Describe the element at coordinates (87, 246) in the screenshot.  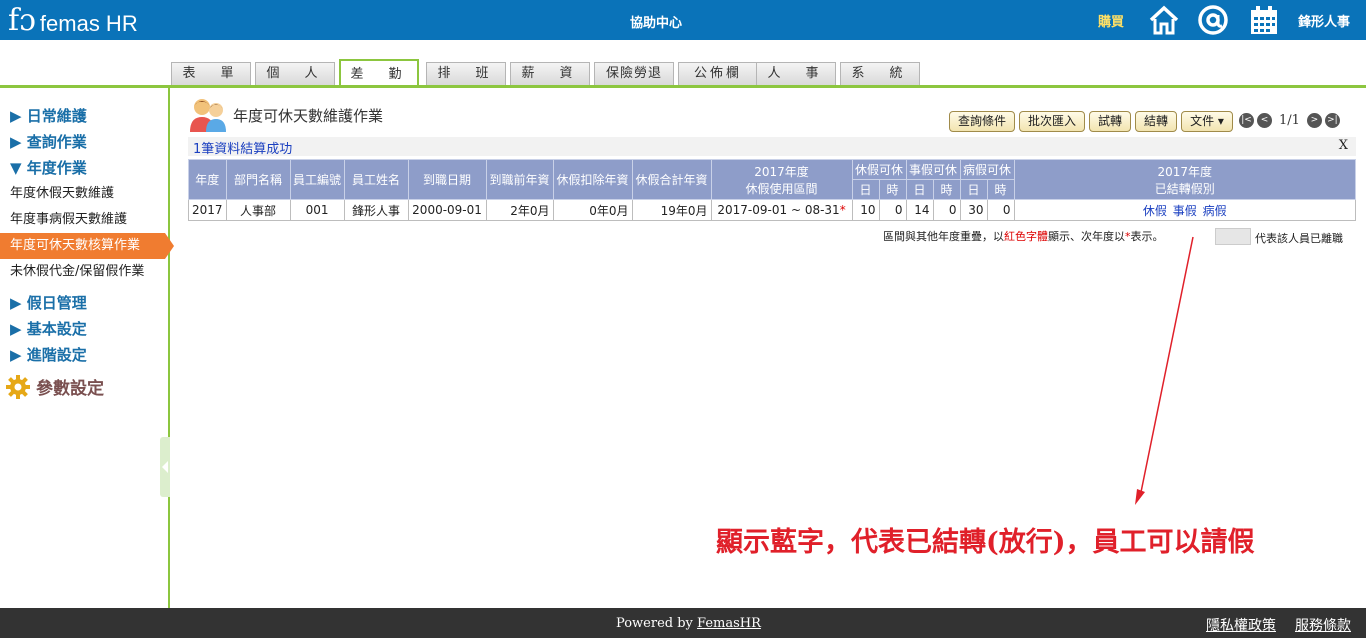
I see `sidebar-item-leave-calc: 年度可休天數核算作業` at that location.